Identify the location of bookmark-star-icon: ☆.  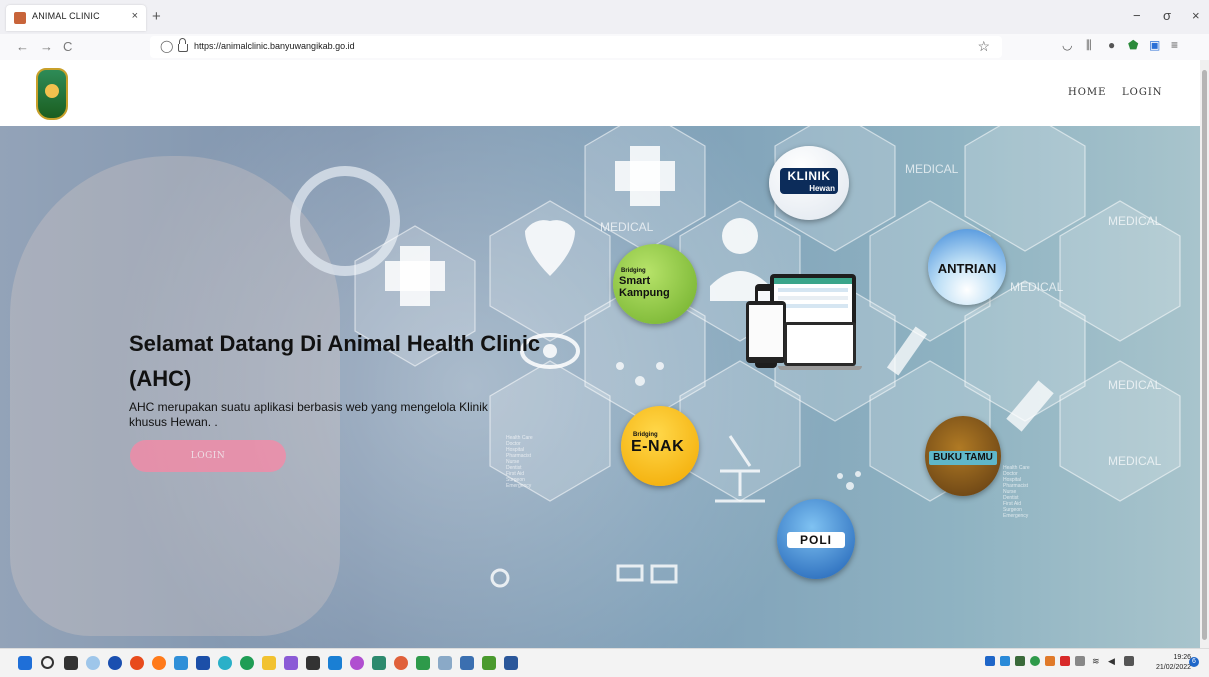
(983, 46).